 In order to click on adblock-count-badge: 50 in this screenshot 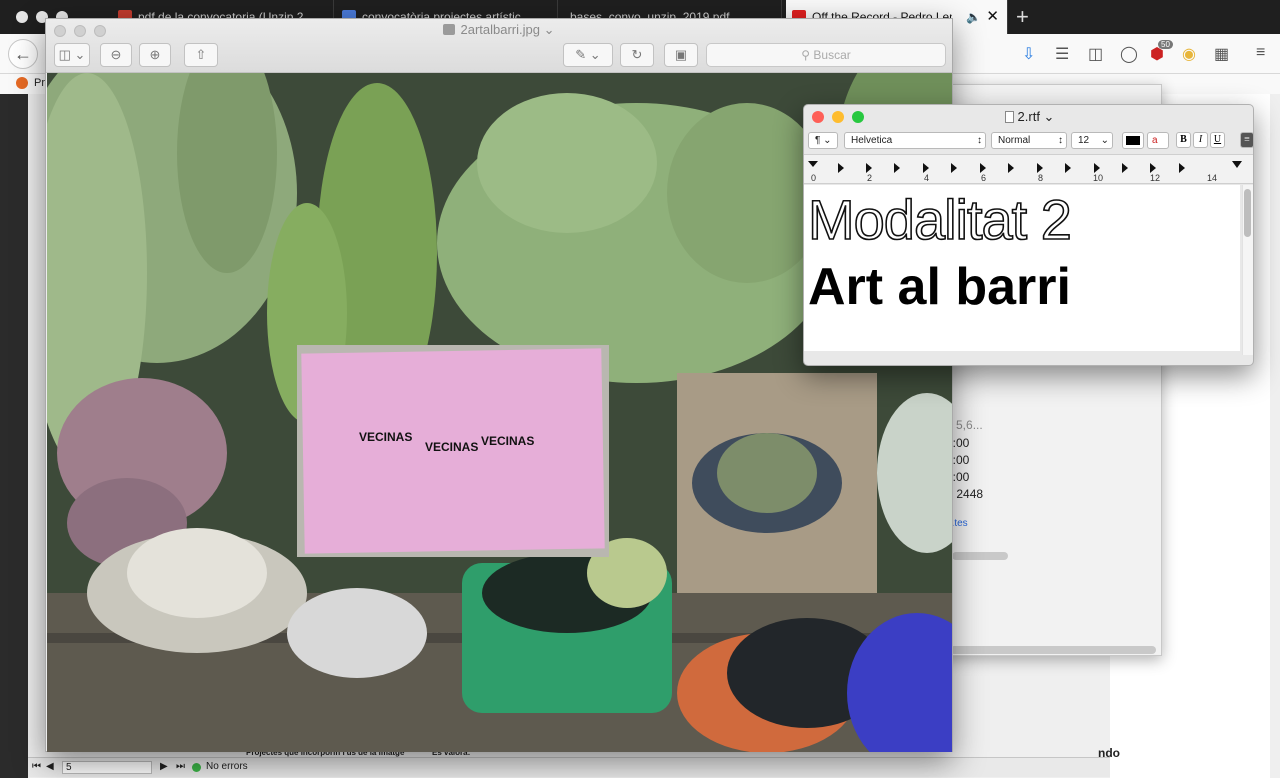, I will do `click(1165, 44)`.